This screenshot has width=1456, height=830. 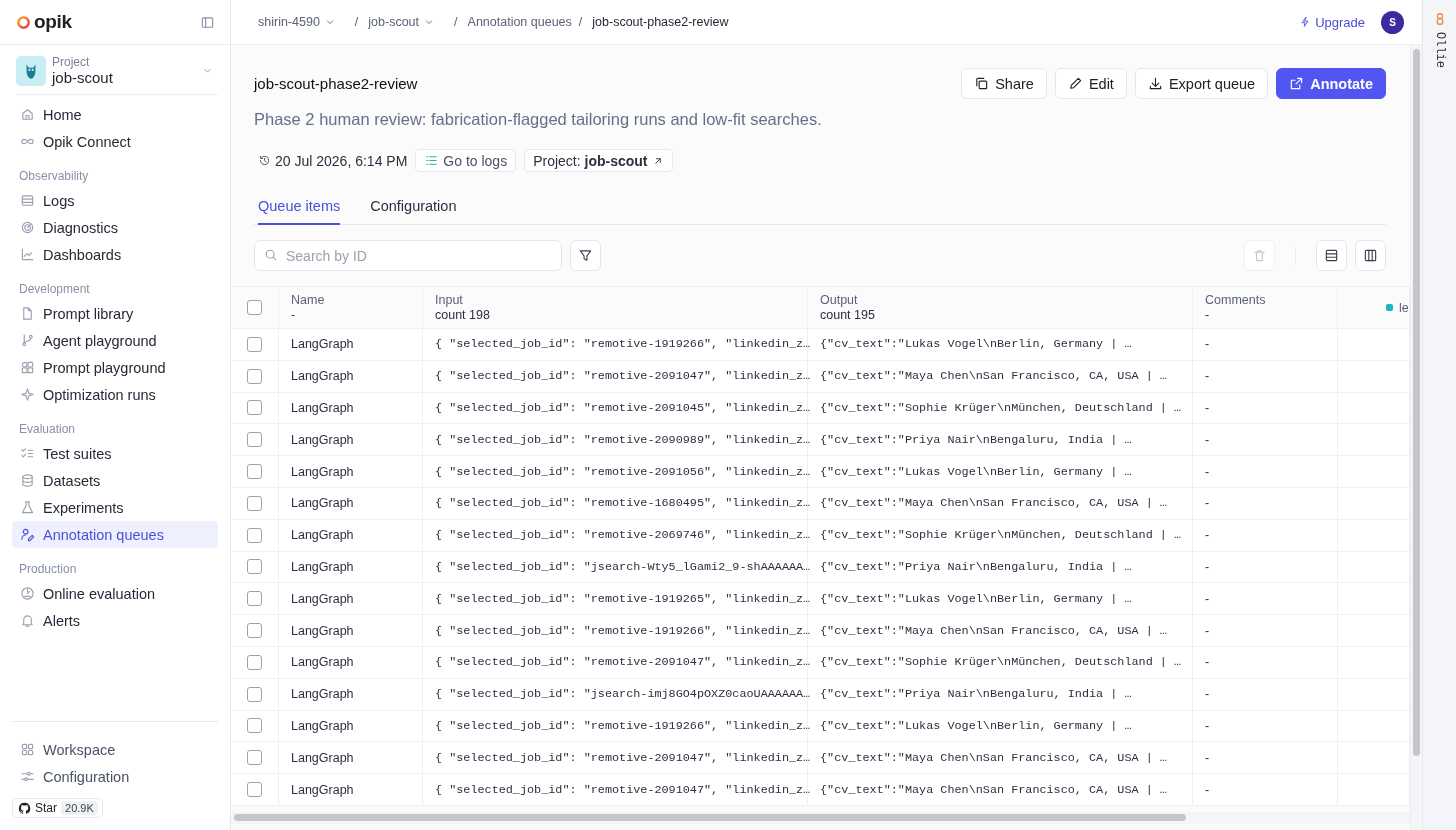 What do you see at coordinates (44, 22) in the screenshot?
I see `opik-logo: opik` at bounding box center [44, 22].